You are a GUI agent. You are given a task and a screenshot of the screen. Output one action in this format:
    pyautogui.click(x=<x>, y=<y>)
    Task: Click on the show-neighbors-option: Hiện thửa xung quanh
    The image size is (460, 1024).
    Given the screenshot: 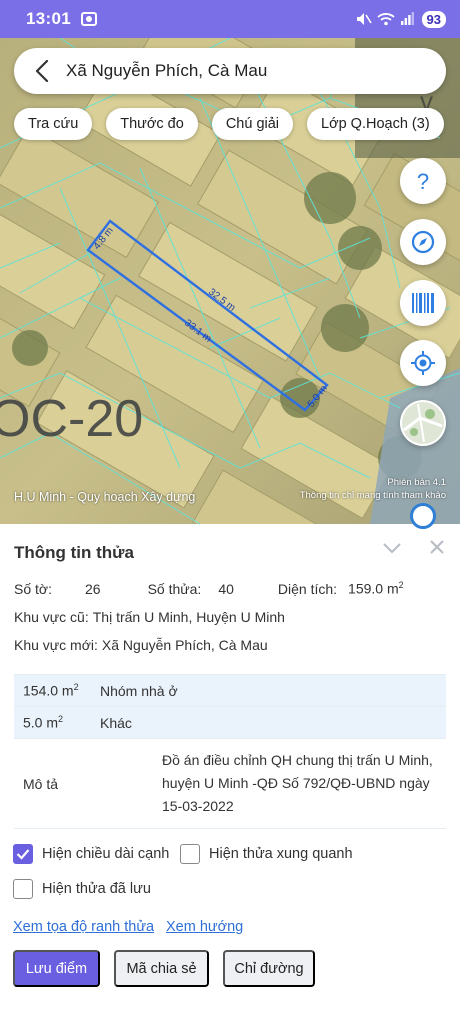 What is the action you would take?
    pyautogui.click(x=266, y=854)
    